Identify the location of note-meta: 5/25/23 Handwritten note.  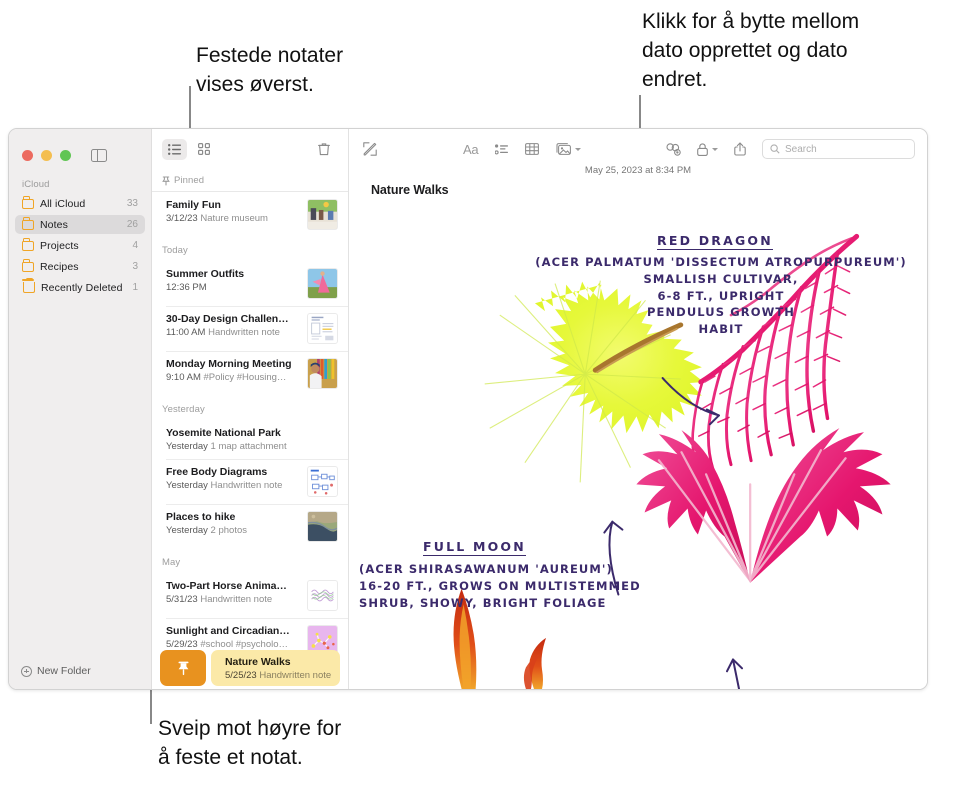
(282, 675).